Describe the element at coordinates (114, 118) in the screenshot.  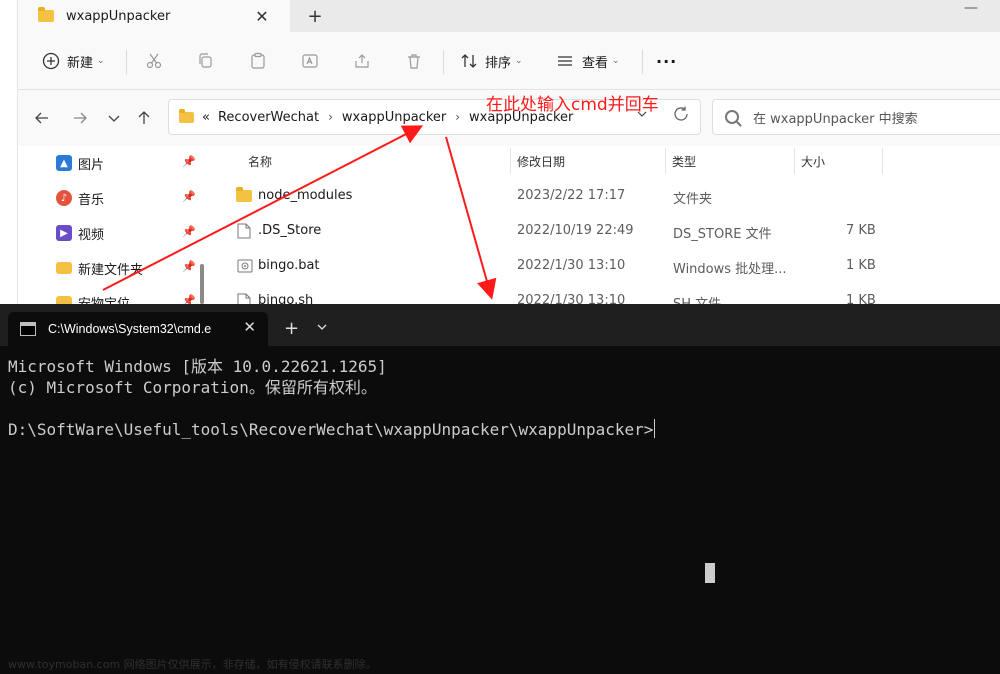
I see `recent-locations-icon` at that location.